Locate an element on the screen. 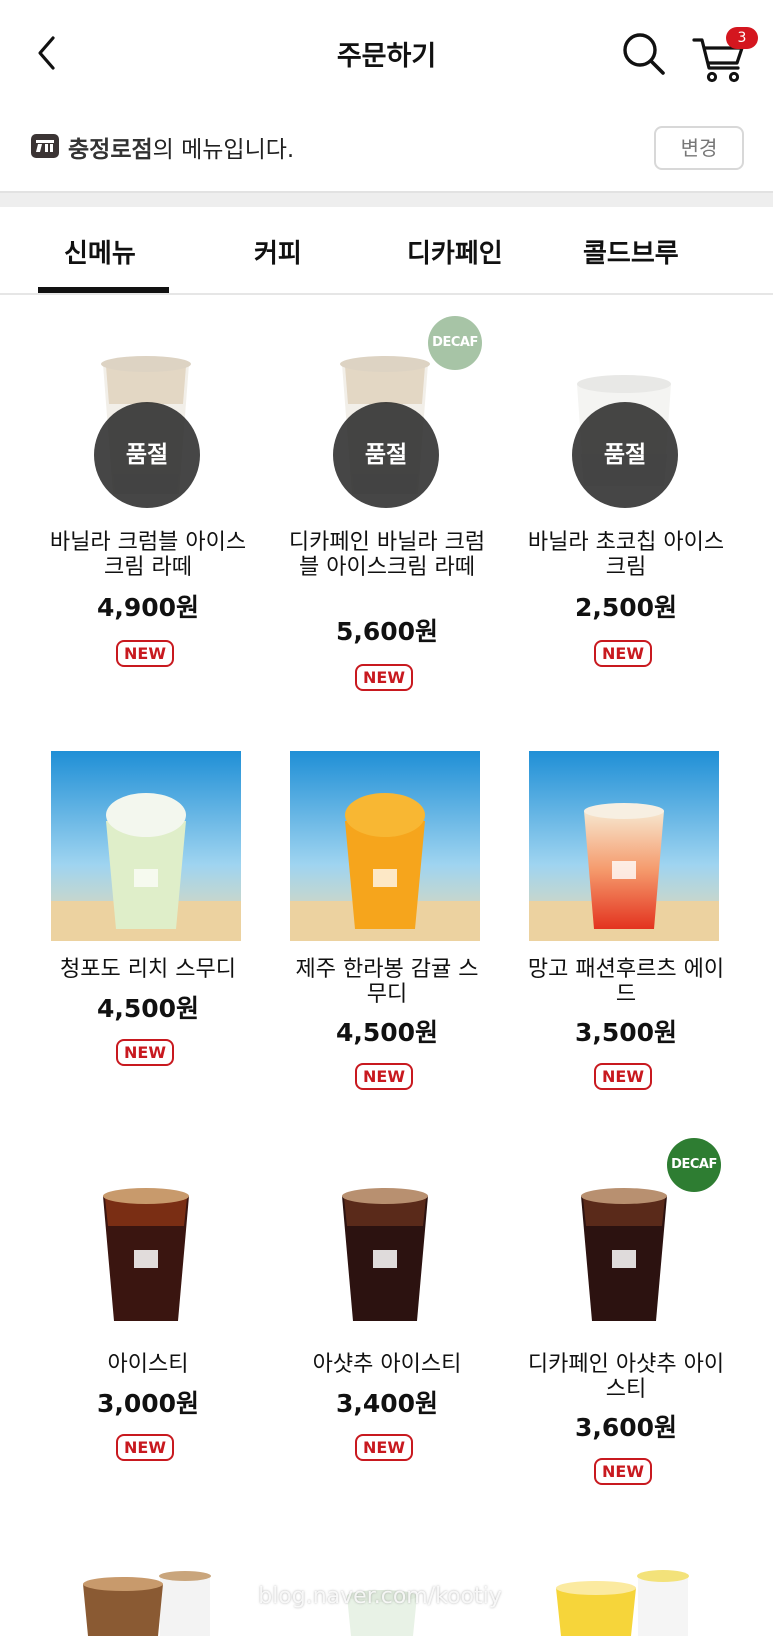 This screenshot has width=773, height=1636. product-name: 바닐라 초코칩 아이스크림 is located at coordinates (626, 555).